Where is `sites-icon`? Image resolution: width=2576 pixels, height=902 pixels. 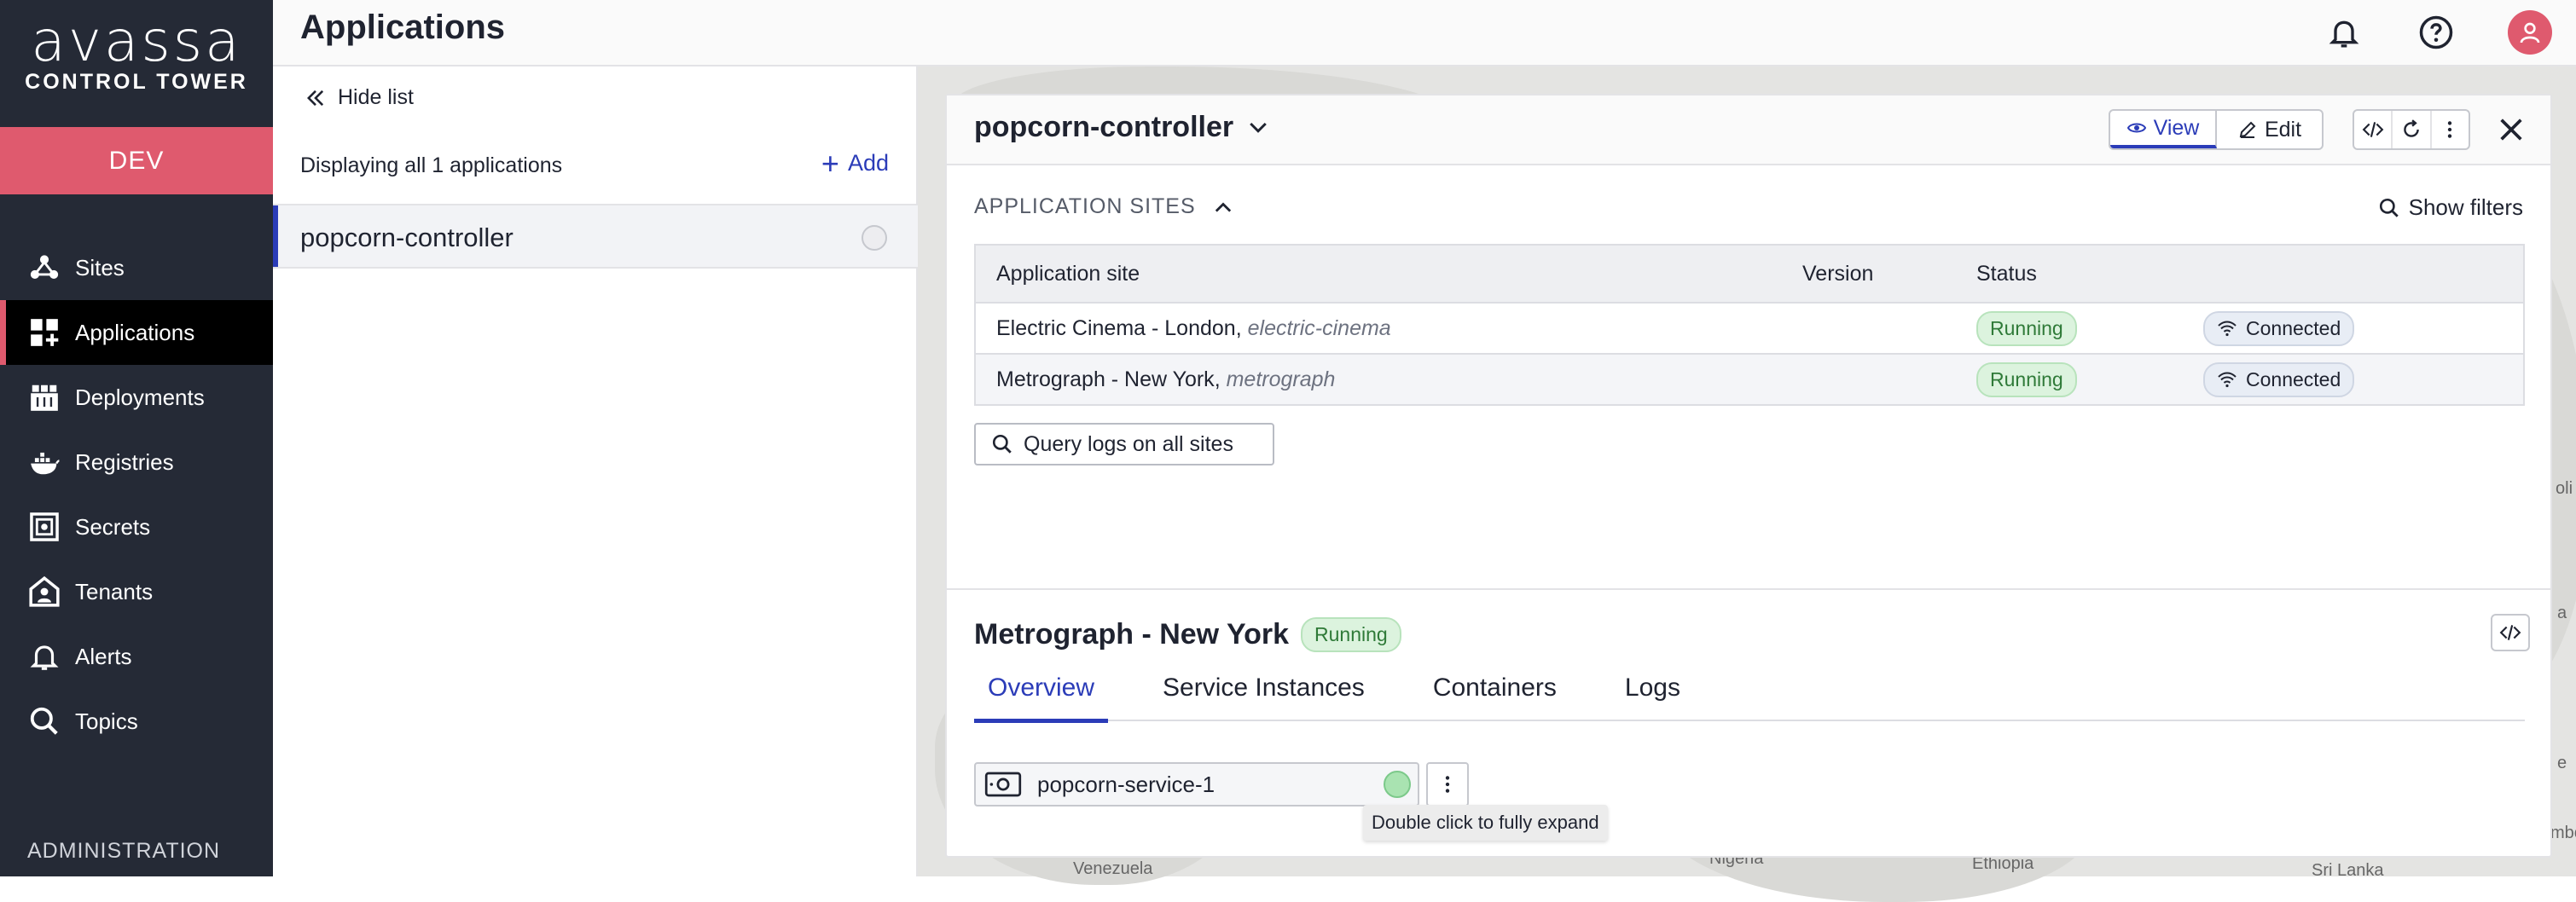 sites-icon is located at coordinates (44, 268).